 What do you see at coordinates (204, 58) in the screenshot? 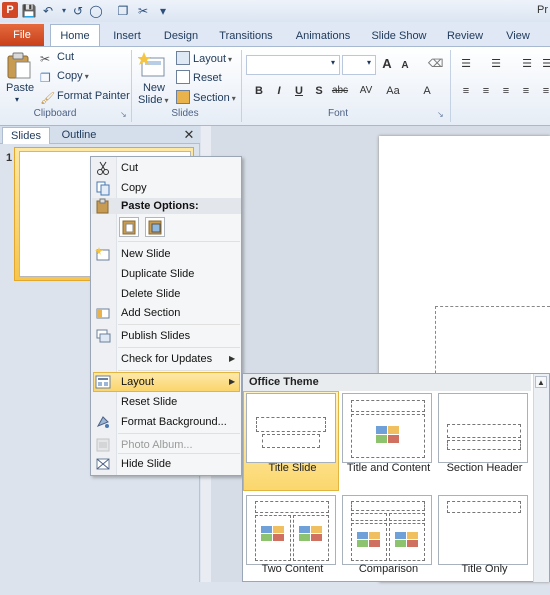
I see `layout-button: Layout ▾` at bounding box center [204, 58].